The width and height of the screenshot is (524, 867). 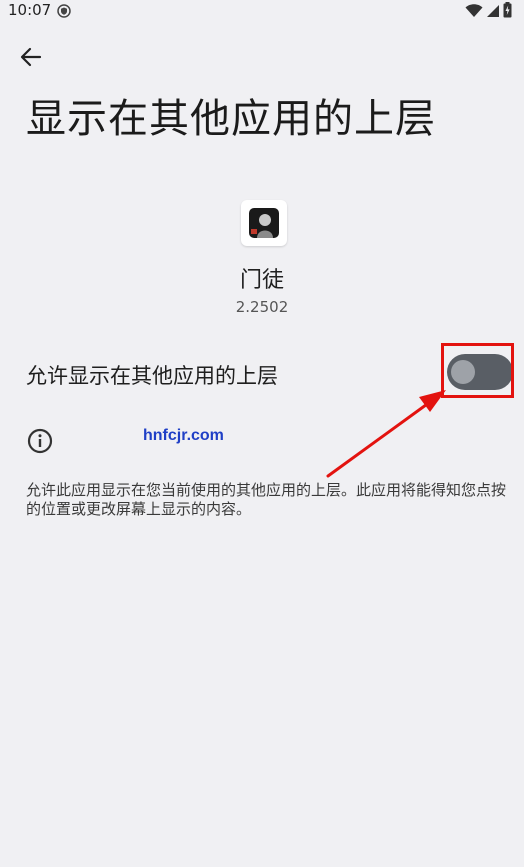 What do you see at coordinates (261, 280) in the screenshot?
I see `app-name: 门徒` at bounding box center [261, 280].